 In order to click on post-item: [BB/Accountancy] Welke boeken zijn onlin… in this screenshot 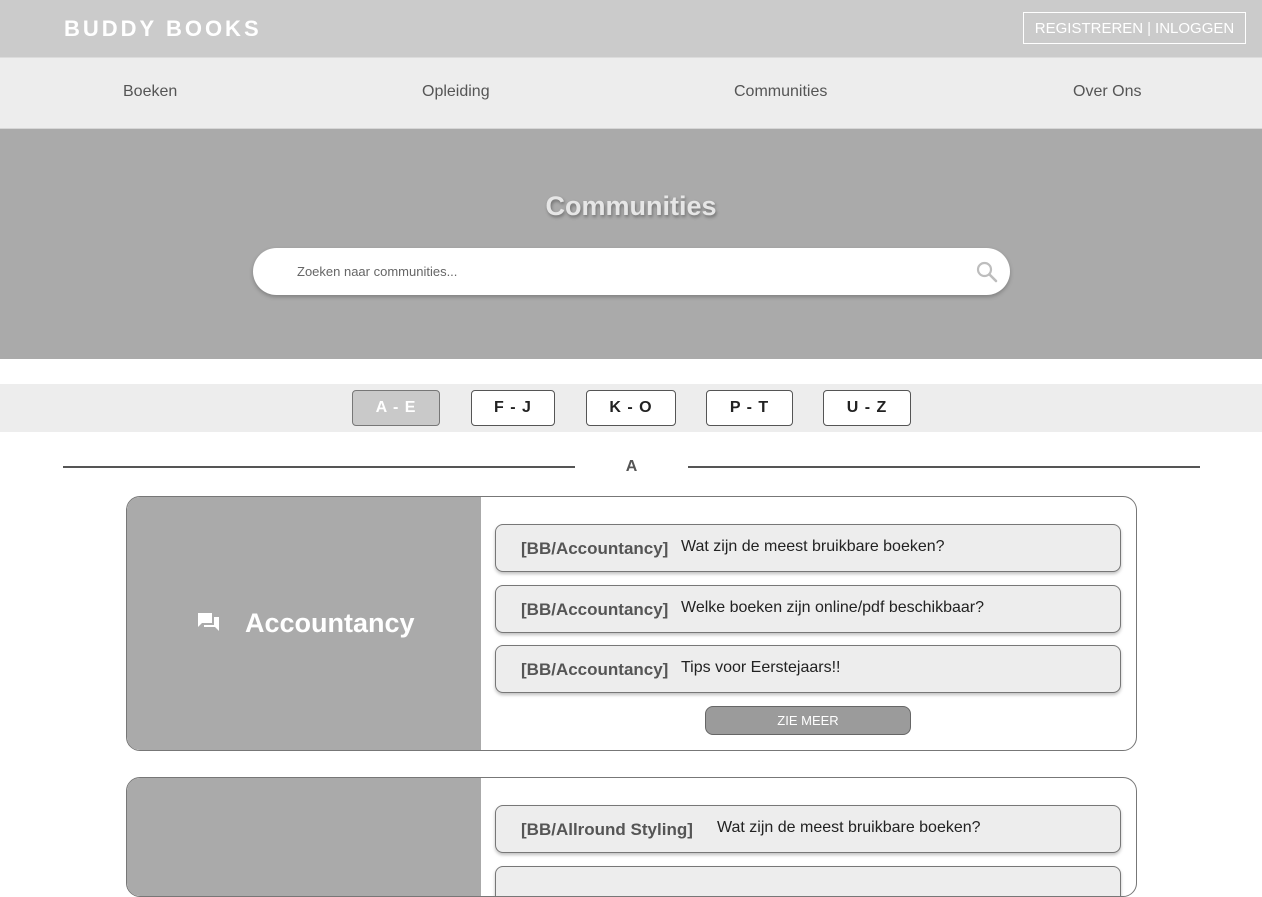, I will do `click(808, 609)`.